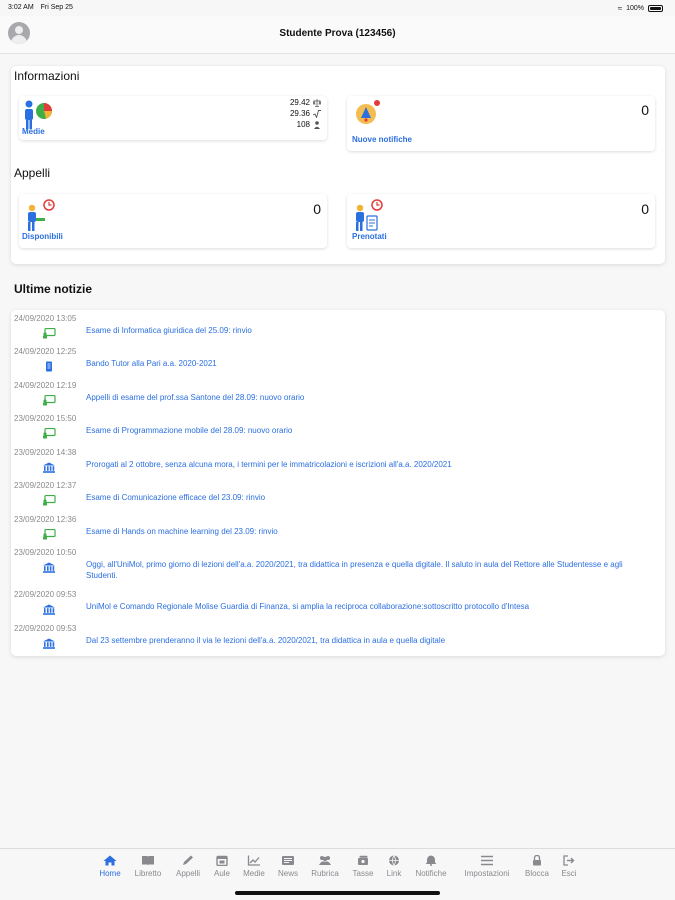 This screenshot has height=900, width=675. I want to click on notifiche-count: 0, so click(645, 110).